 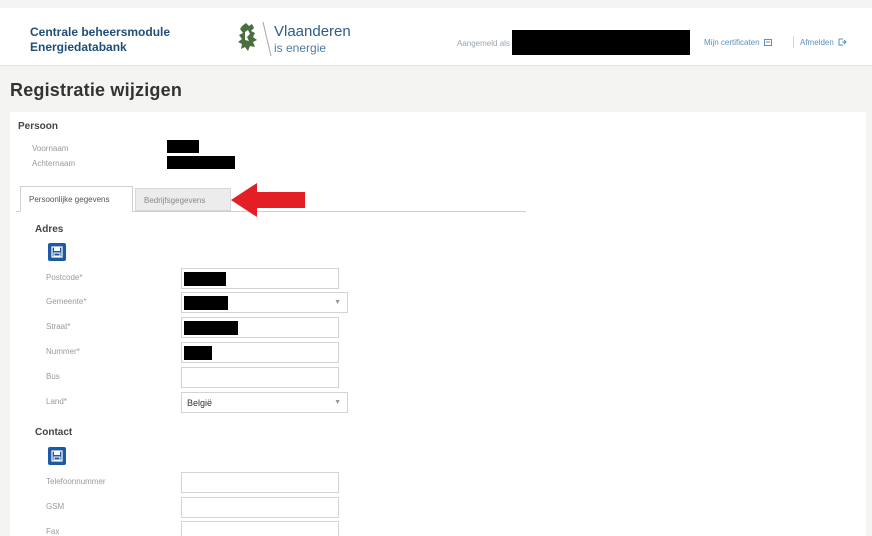 I want to click on number-label: Nummer*, so click(x=63, y=351).